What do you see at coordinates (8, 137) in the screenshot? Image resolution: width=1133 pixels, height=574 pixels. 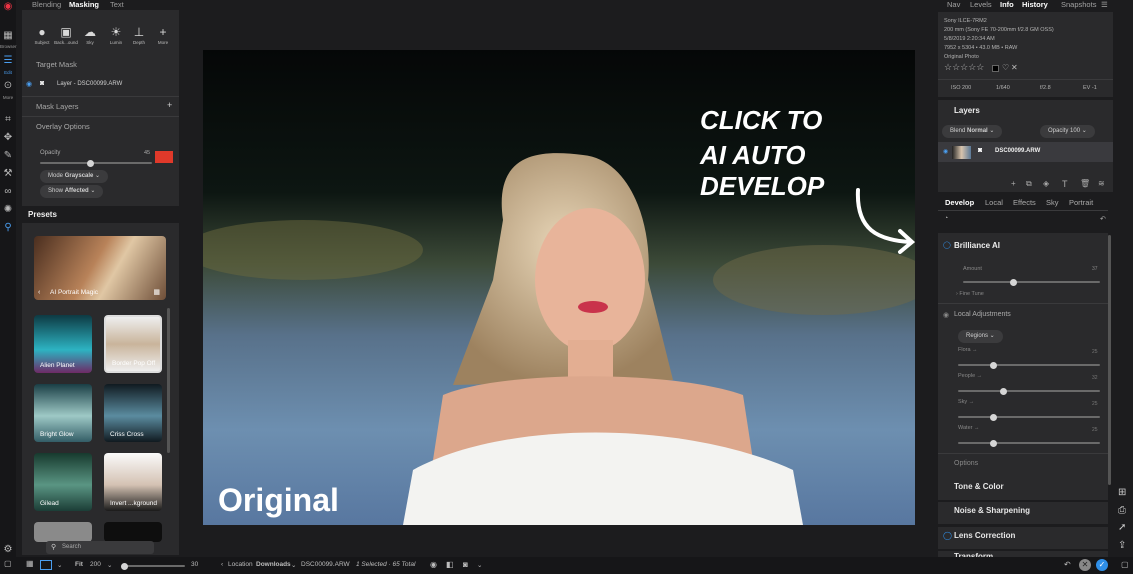 I see `transform-icon: ✥` at bounding box center [8, 137].